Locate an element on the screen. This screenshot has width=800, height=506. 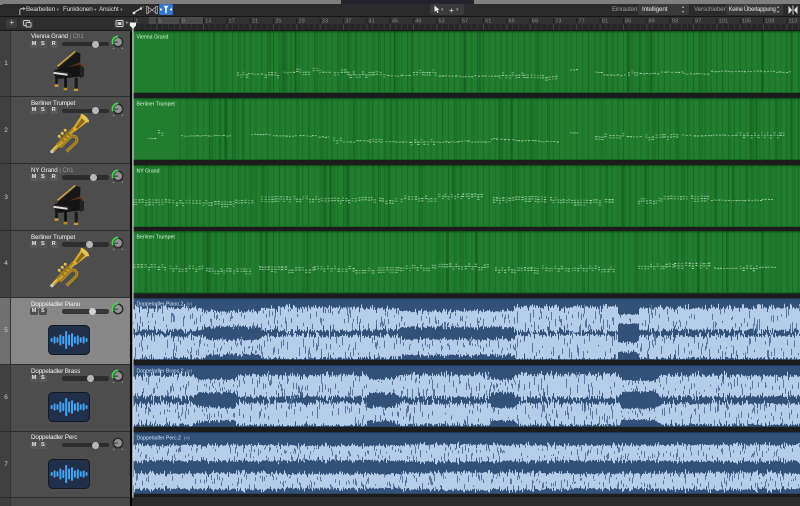
svg-text: 105 is located at coordinates (746, 22).